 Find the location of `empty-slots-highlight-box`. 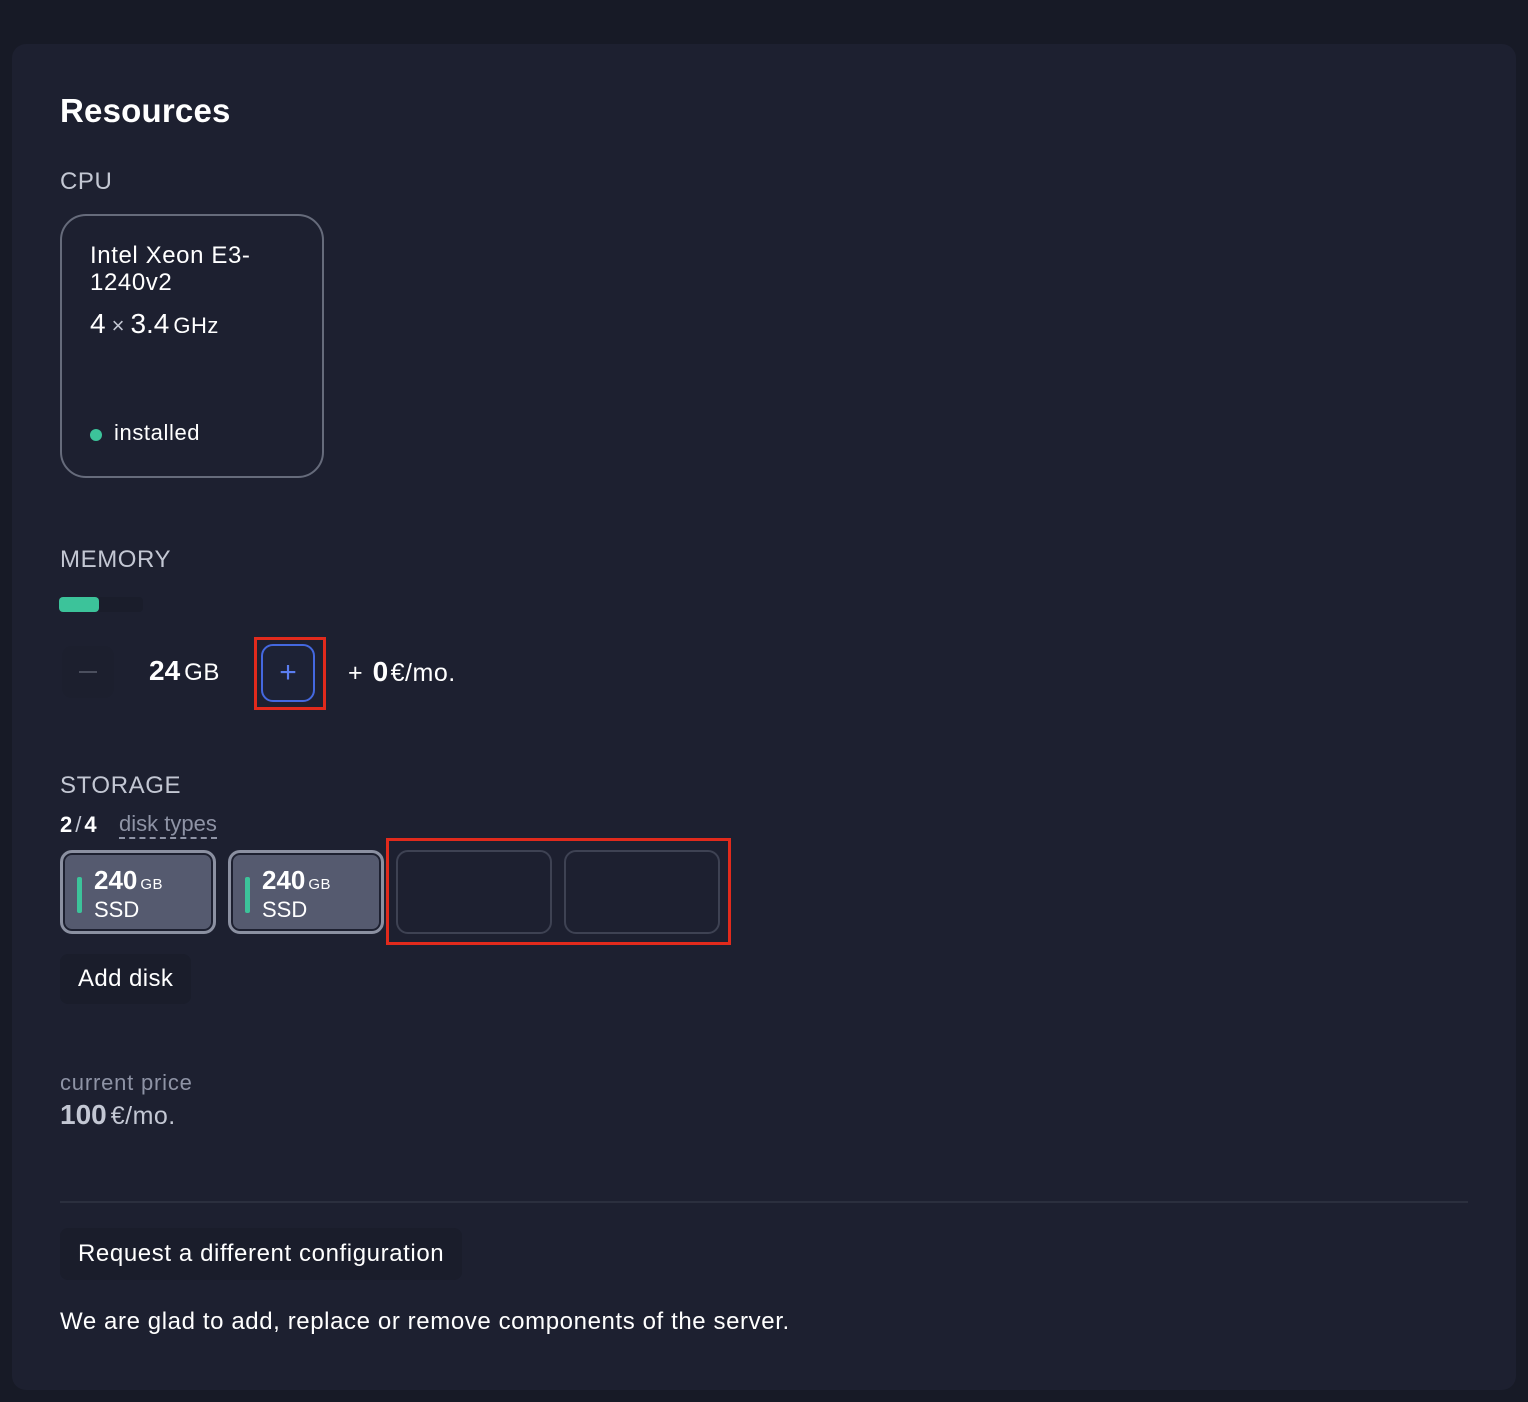

empty-slots-highlight-box is located at coordinates (558, 891).